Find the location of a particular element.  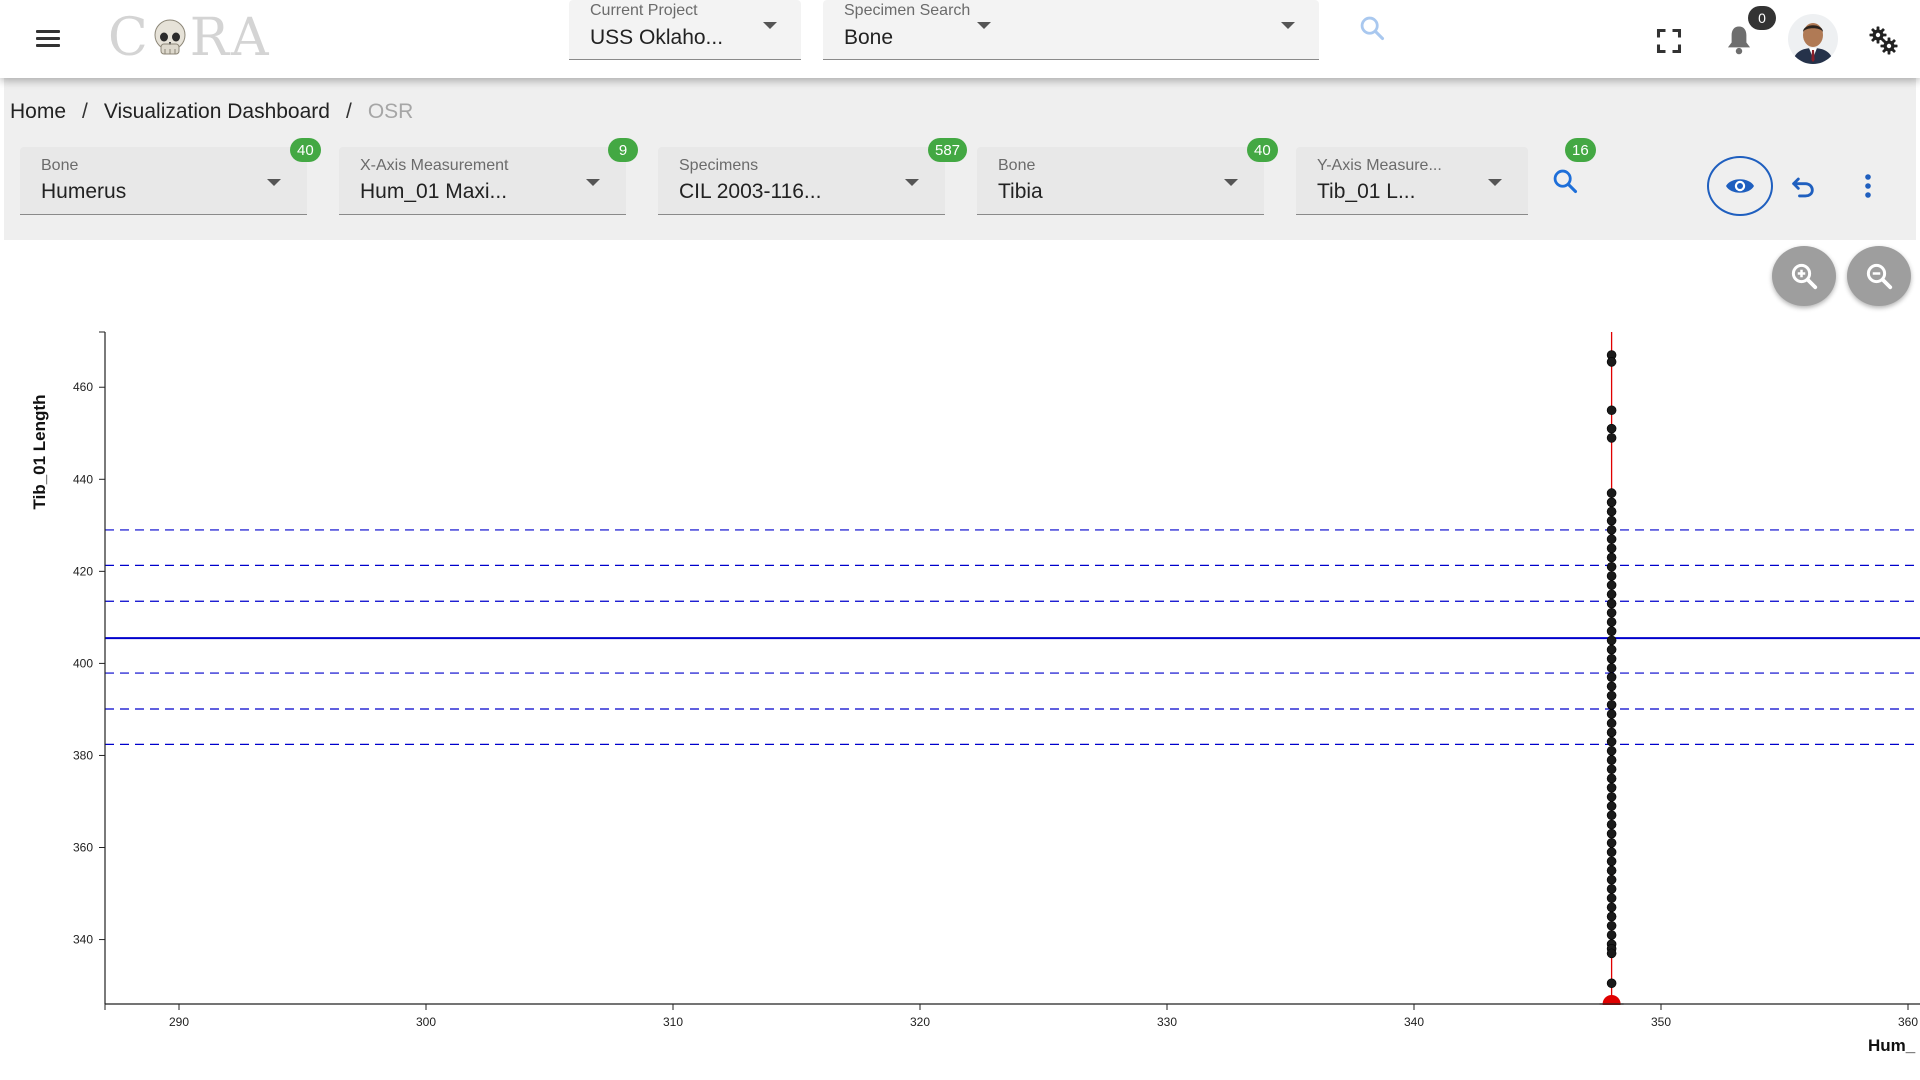

breadcrumb-dashboard: Visualization Dashboard is located at coordinates (217, 112).